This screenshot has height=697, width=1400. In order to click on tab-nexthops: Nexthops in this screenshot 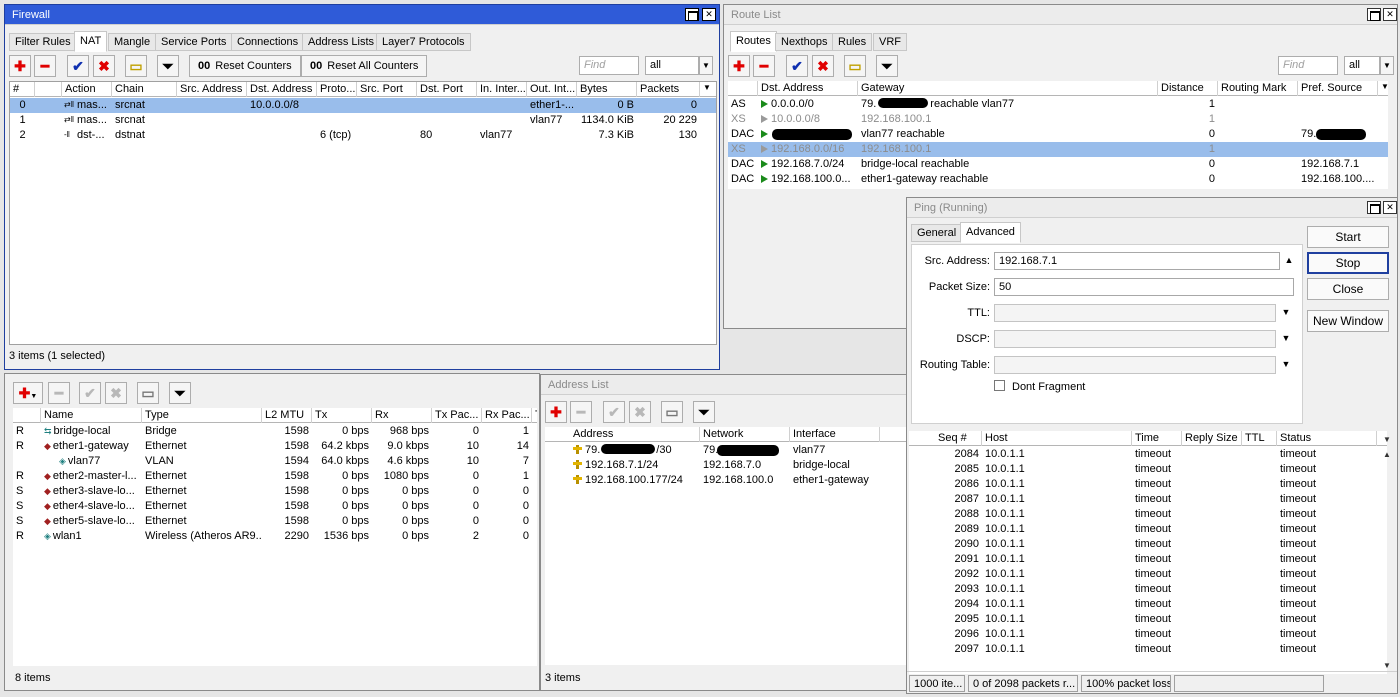, I will do `click(804, 42)`.